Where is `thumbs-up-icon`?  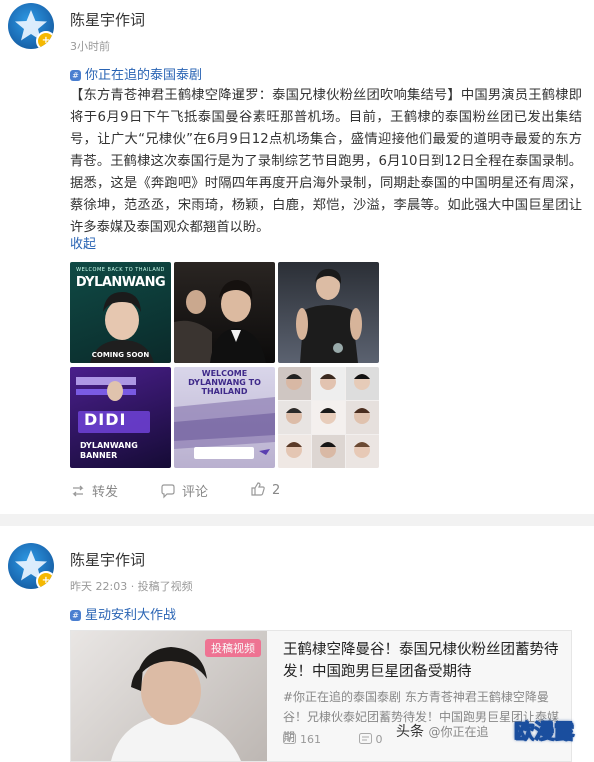
thumbs-up-icon is located at coordinates (258, 489).